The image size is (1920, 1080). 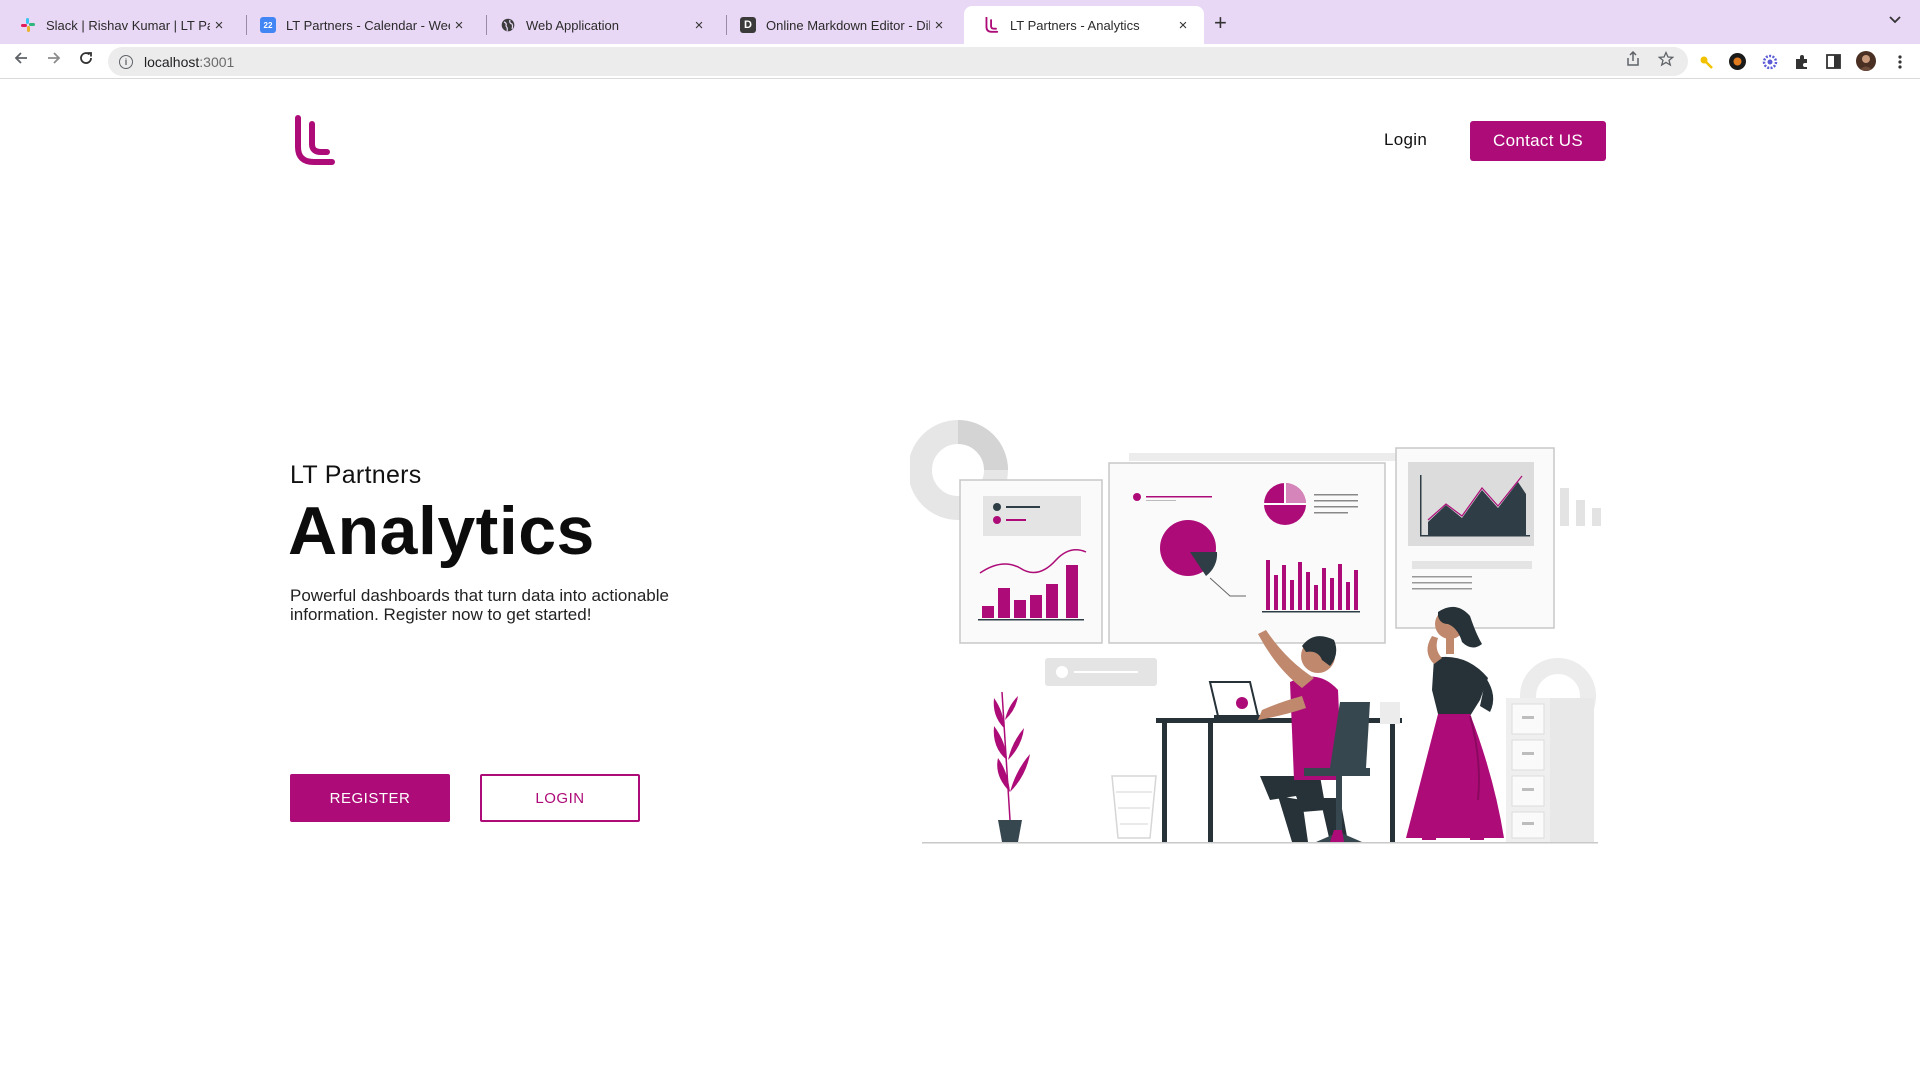 I want to click on lt-logo, so click(x=315, y=141).